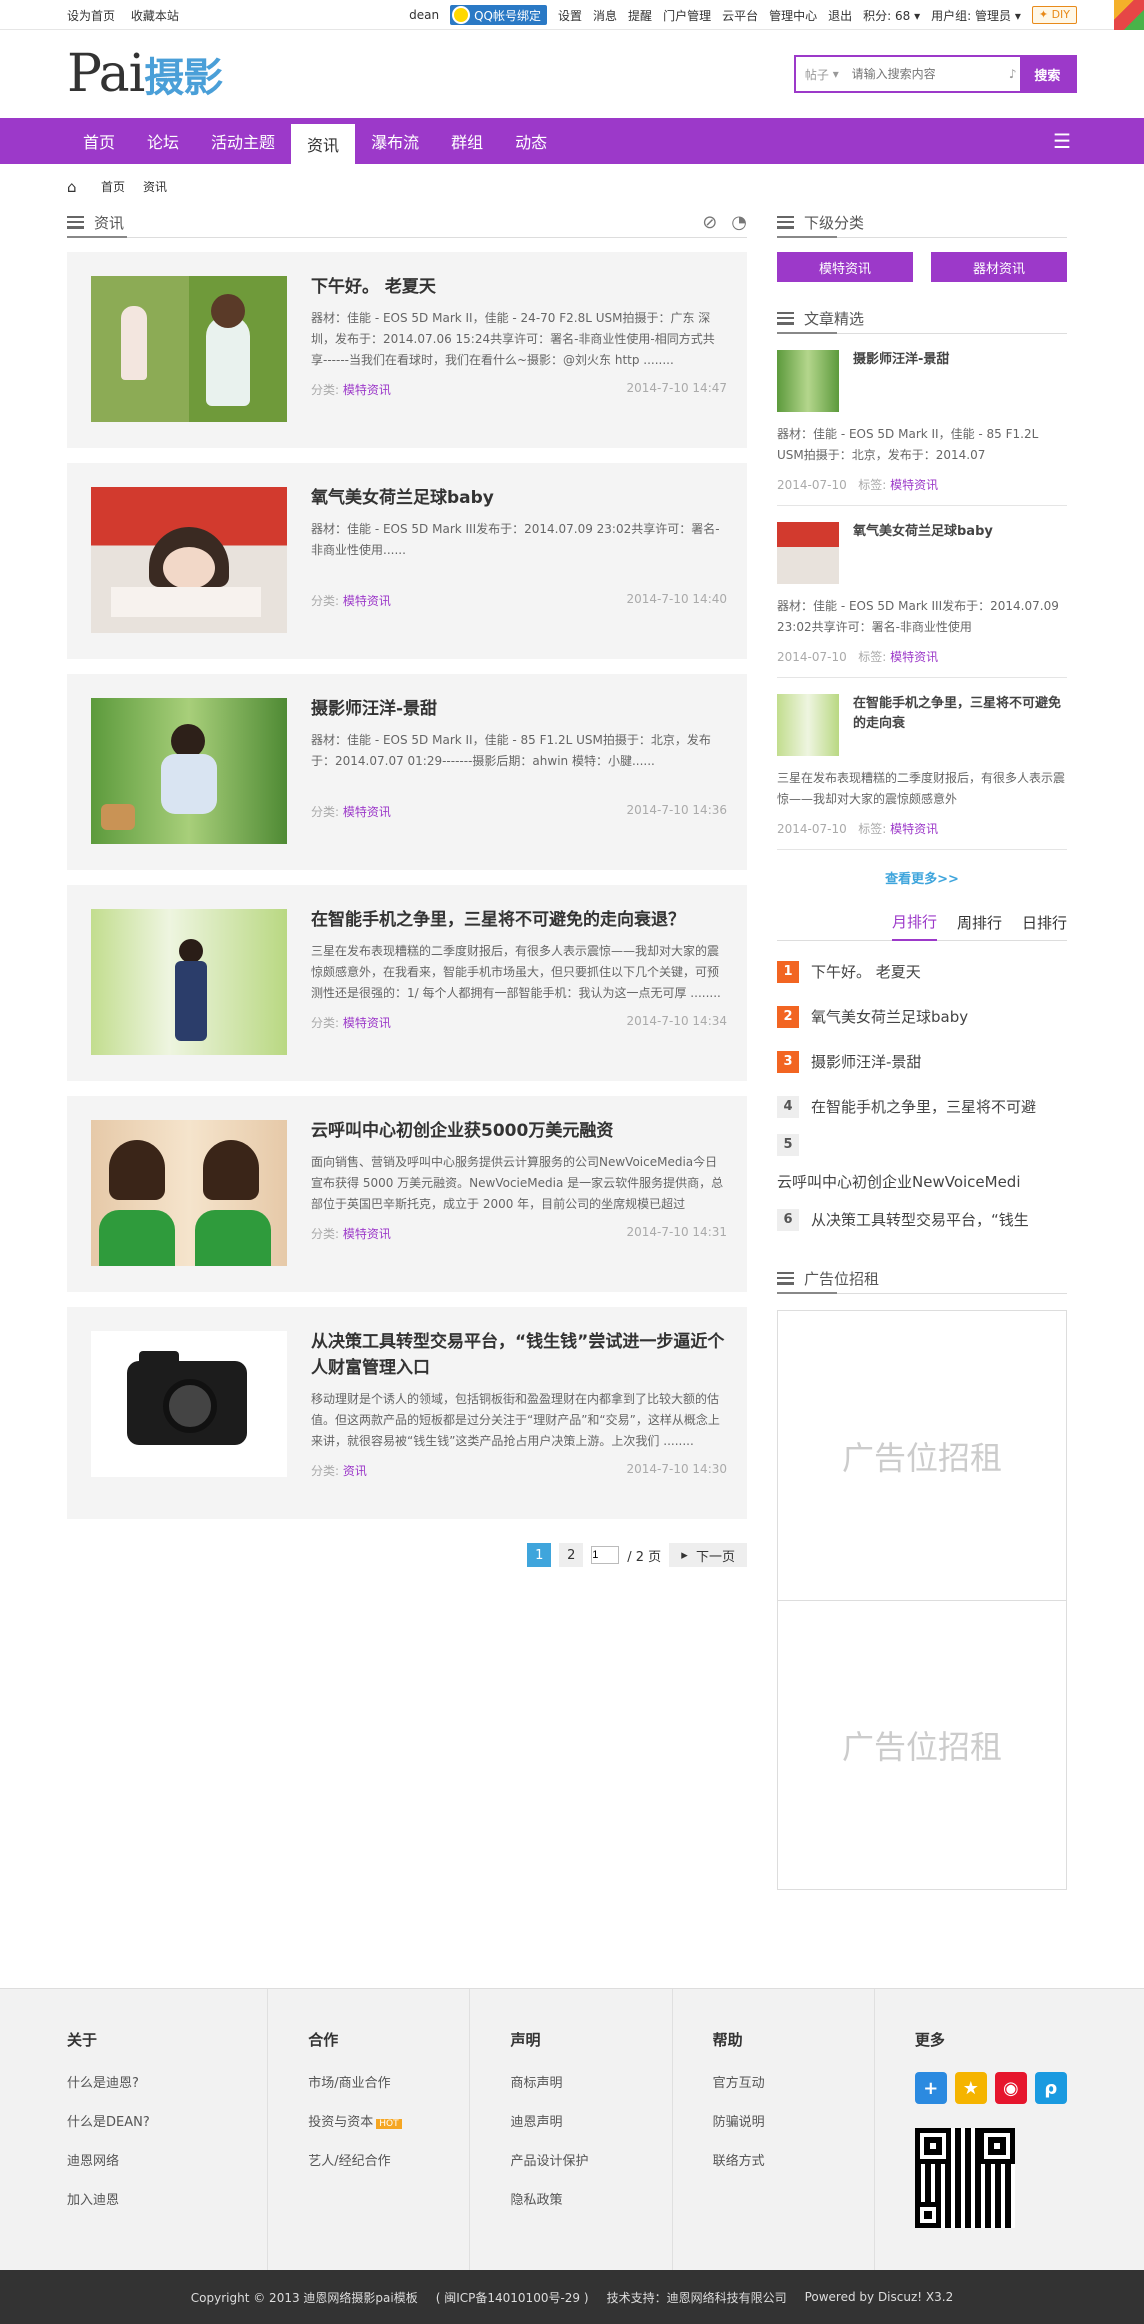 The image size is (1144, 2324). I want to click on next-page-button: ▸ 下一页, so click(708, 1555).